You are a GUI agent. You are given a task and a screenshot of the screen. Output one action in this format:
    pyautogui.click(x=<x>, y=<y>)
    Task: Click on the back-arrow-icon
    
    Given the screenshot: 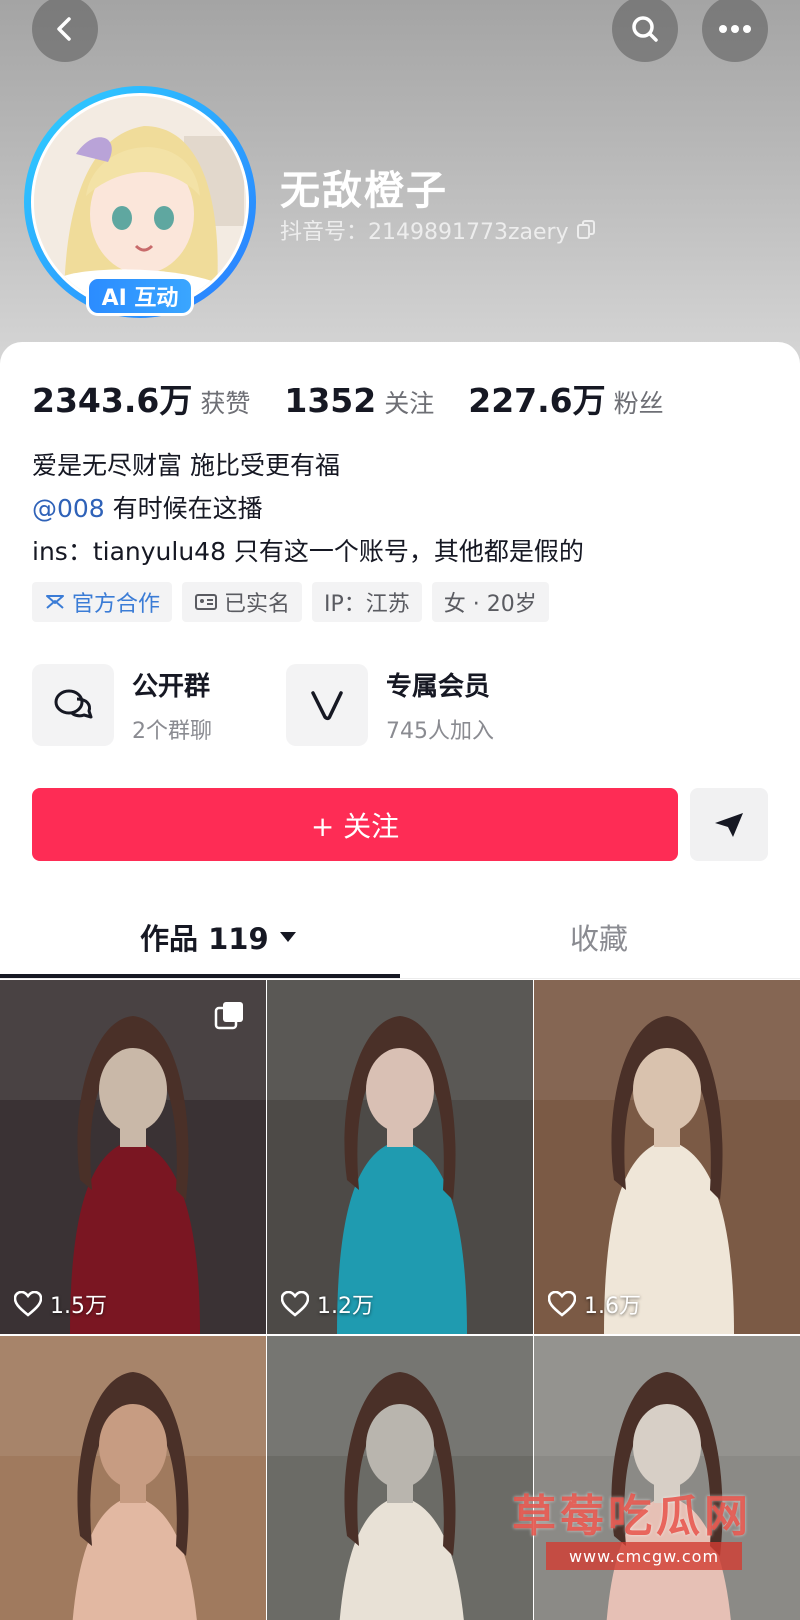 What is the action you would take?
    pyautogui.click(x=64, y=29)
    